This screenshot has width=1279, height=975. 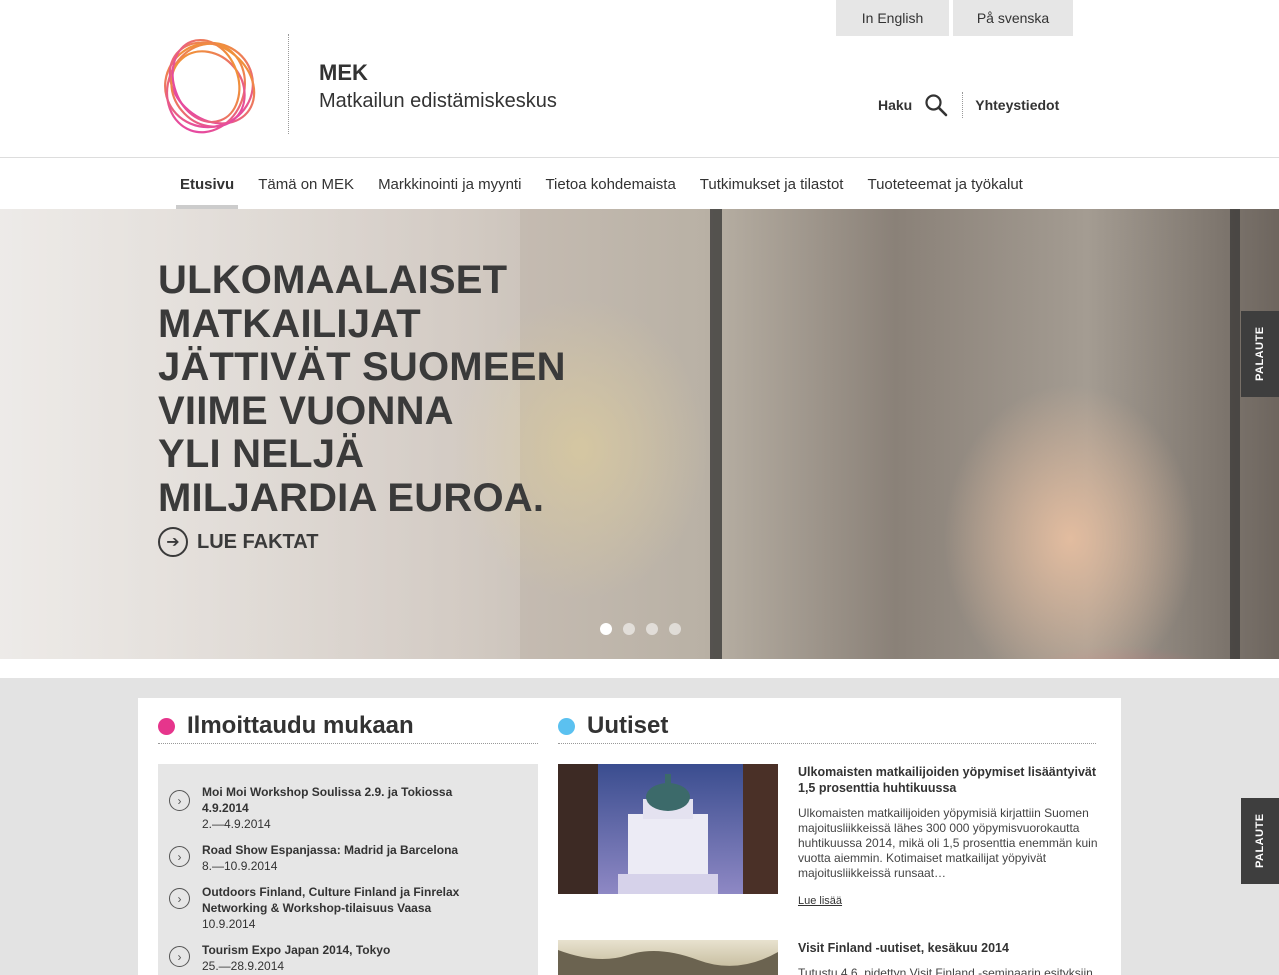 What do you see at coordinates (948, 901) in the screenshot?
I see `read-more-link: Lue lisää` at bounding box center [948, 901].